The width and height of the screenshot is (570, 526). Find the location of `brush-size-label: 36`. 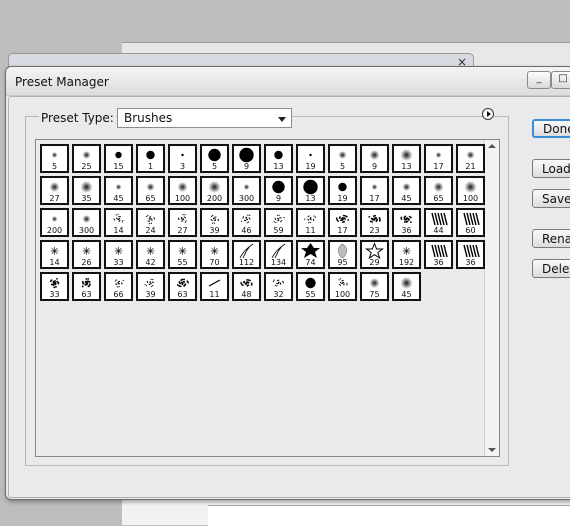

brush-size-label: 36 is located at coordinates (406, 230).